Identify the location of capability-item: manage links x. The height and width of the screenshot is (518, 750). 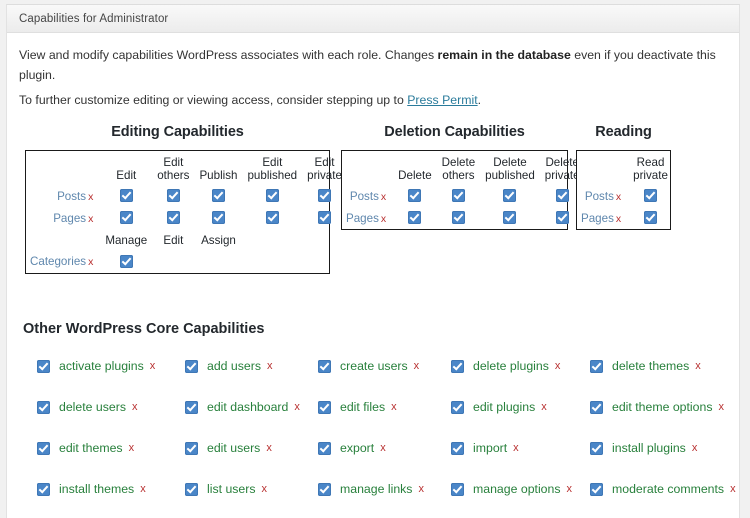
(371, 489).